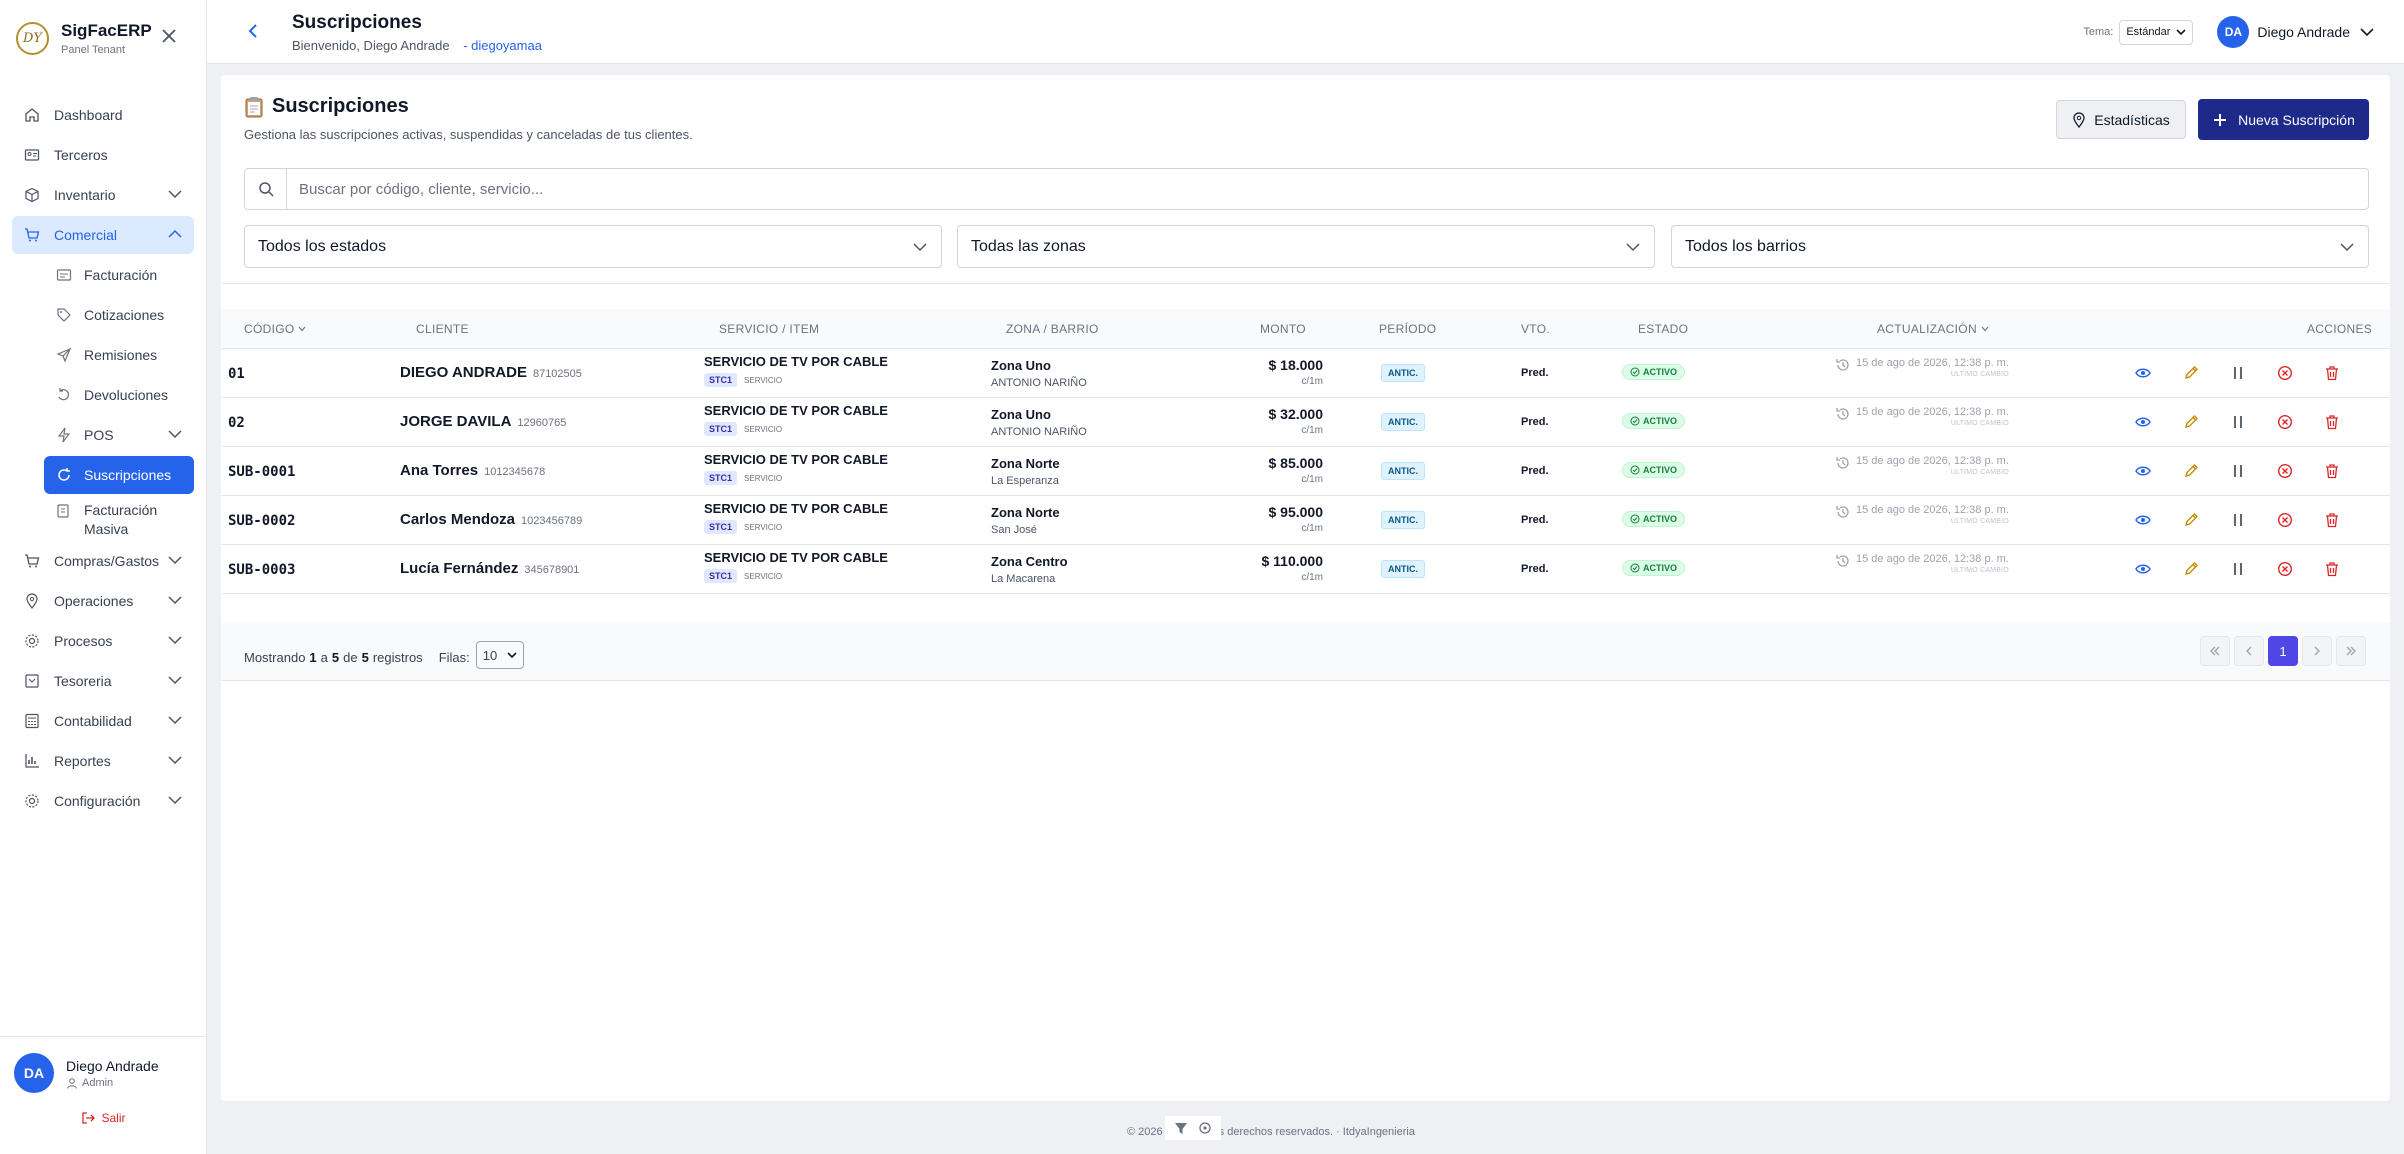 The height and width of the screenshot is (1154, 2404). Describe the element at coordinates (275, 329) in the screenshot. I see `col-codigo: CÓDIGO` at that location.